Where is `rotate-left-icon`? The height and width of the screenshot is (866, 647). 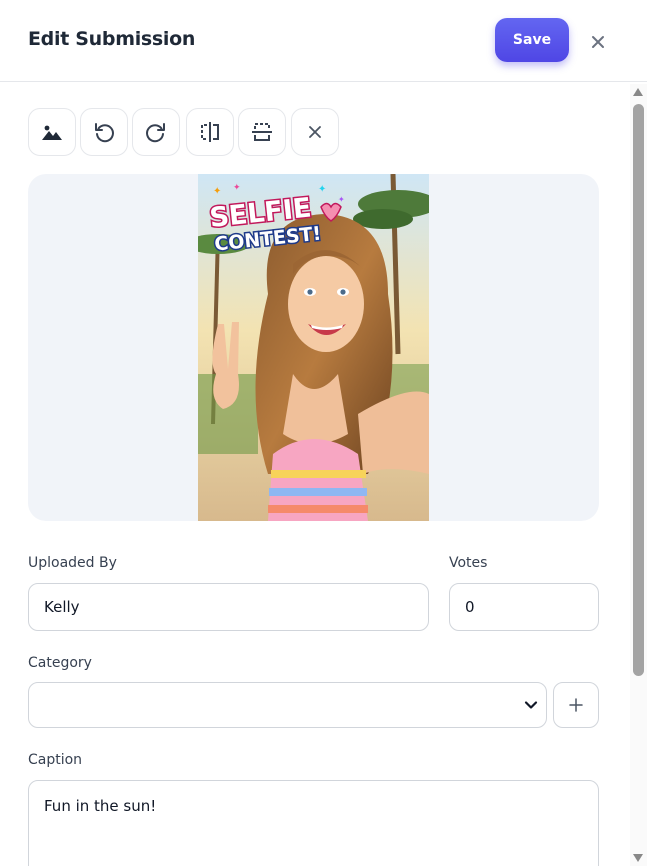
rotate-left-icon is located at coordinates (104, 132).